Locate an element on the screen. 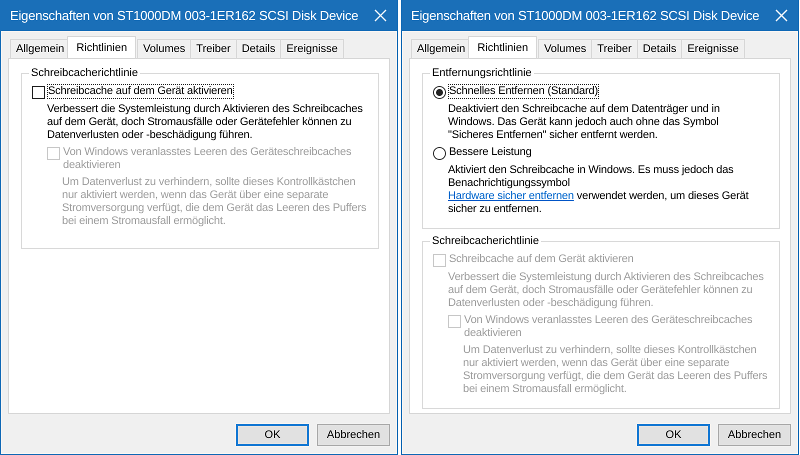 The width and height of the screenshot is (800, 455). option-label: Bessere Leistung is located at coordinates (490, 152).